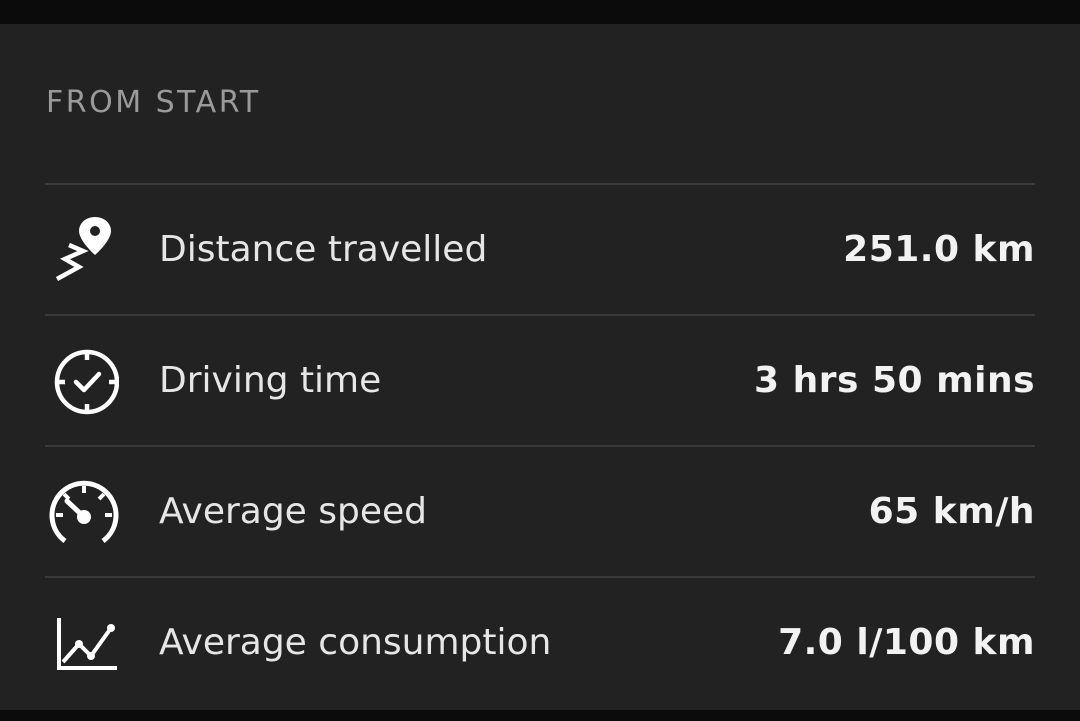 The height and width of the screenshot is (721, 1080). I want to click on line-chart-icon, so click(84, 643).